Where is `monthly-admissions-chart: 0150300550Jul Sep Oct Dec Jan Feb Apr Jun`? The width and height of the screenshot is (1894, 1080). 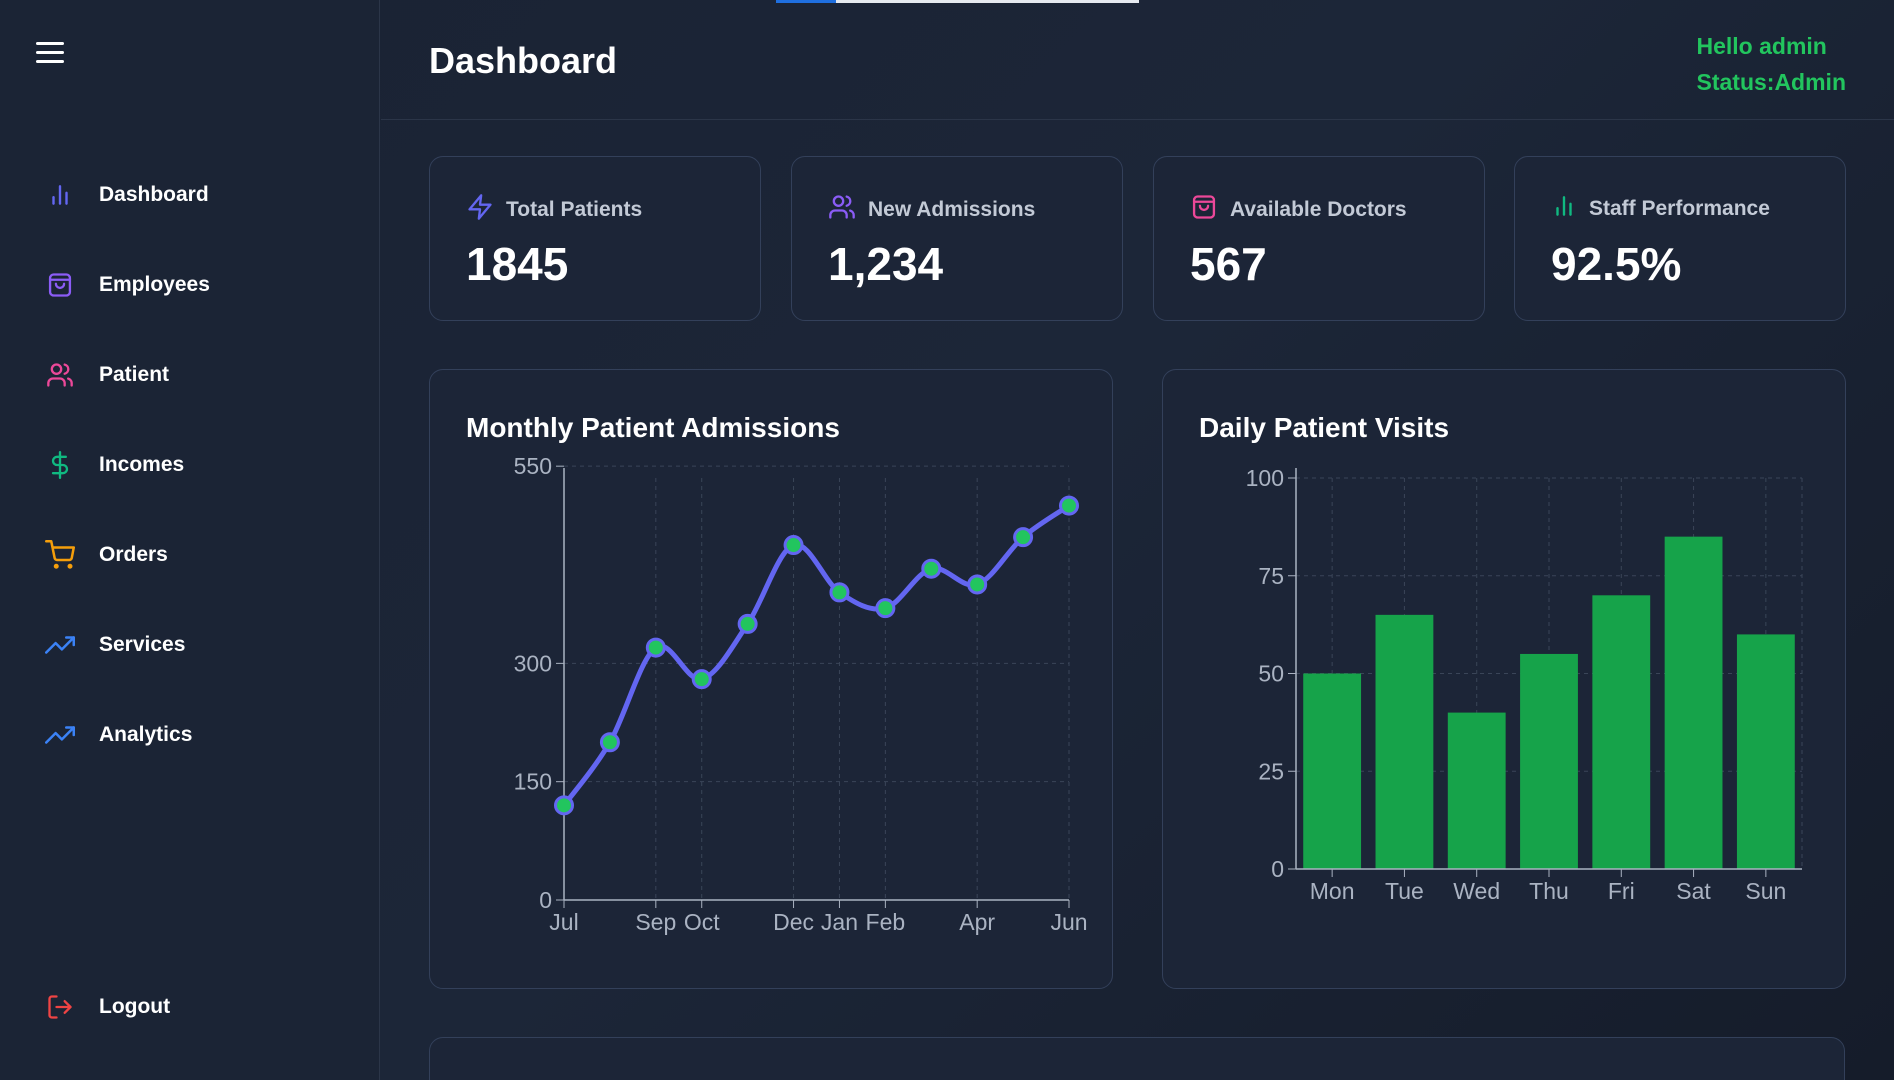
monthly-admissions-chart: 0150300550Jul Sep Oct Dec Jan Feb Apr Jun is located at coordinates (801, 694).